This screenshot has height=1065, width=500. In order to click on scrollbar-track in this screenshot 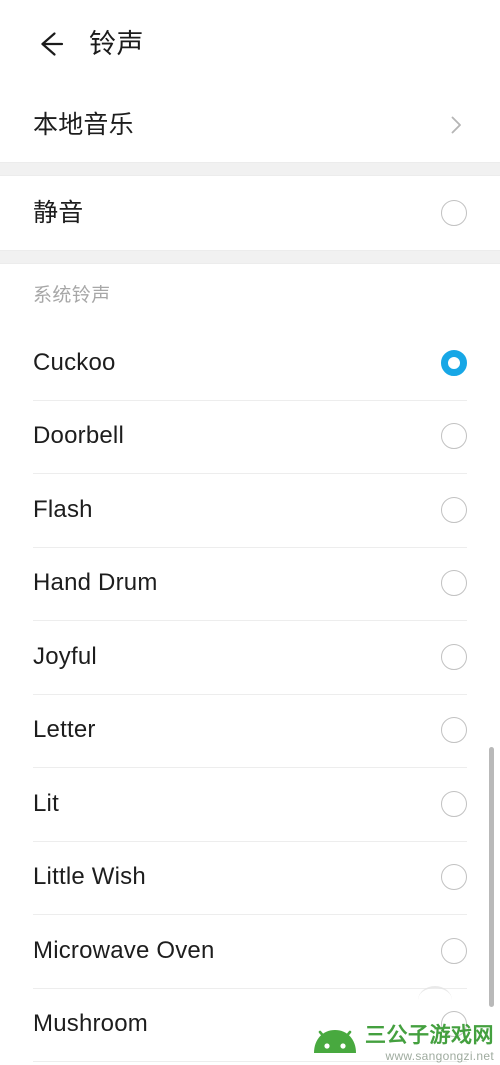, I will do `click(493, 663)`.